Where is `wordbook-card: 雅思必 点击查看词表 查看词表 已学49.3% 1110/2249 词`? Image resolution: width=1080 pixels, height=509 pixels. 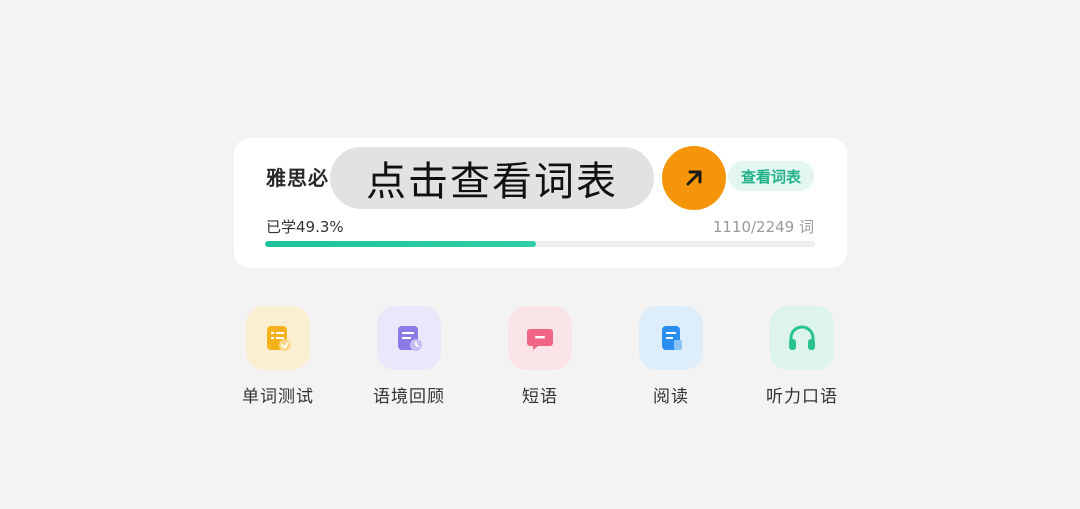 wordbook-card: 雅思必 点击查看词表 查看词表 已学49.3% 1110/2249 词 is located at coordinates (540, 203).